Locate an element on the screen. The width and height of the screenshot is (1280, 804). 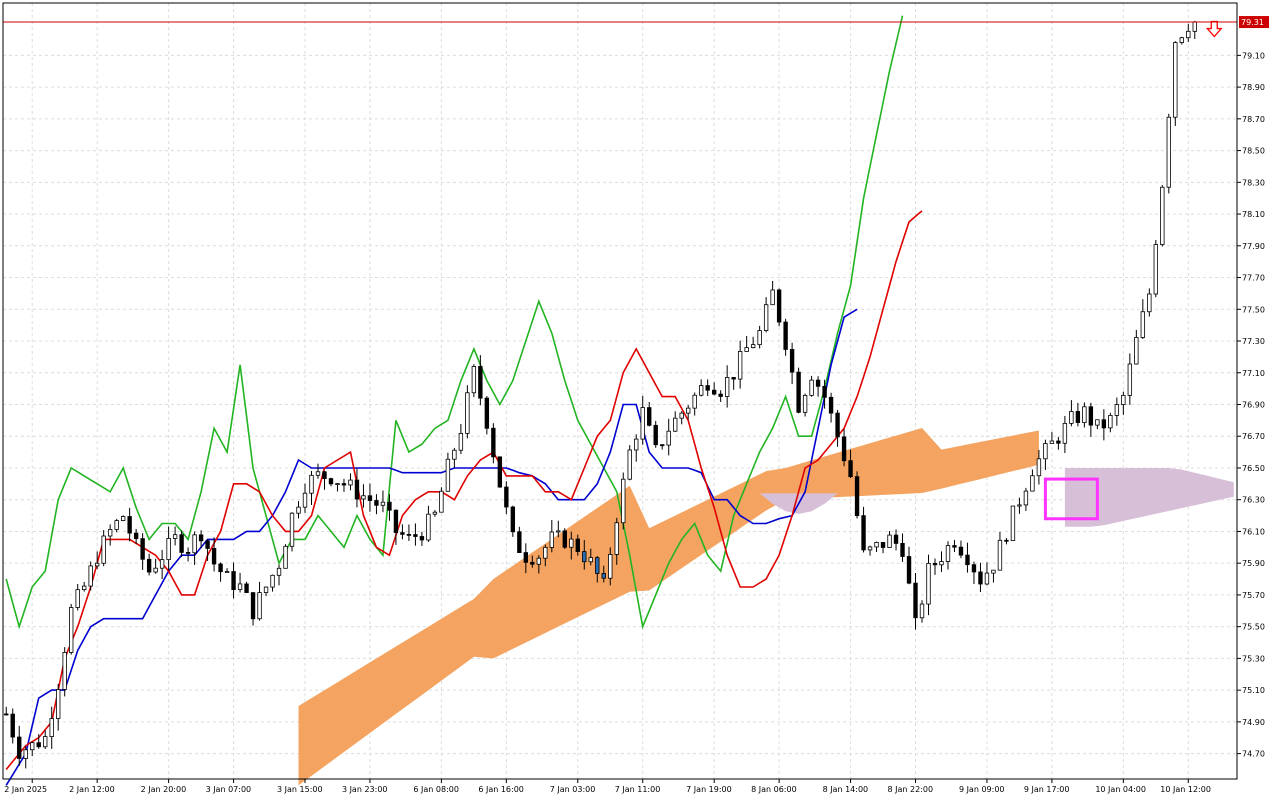
x-tick-label: 7 Jan 19:00 is located at coordinates (709, 789).